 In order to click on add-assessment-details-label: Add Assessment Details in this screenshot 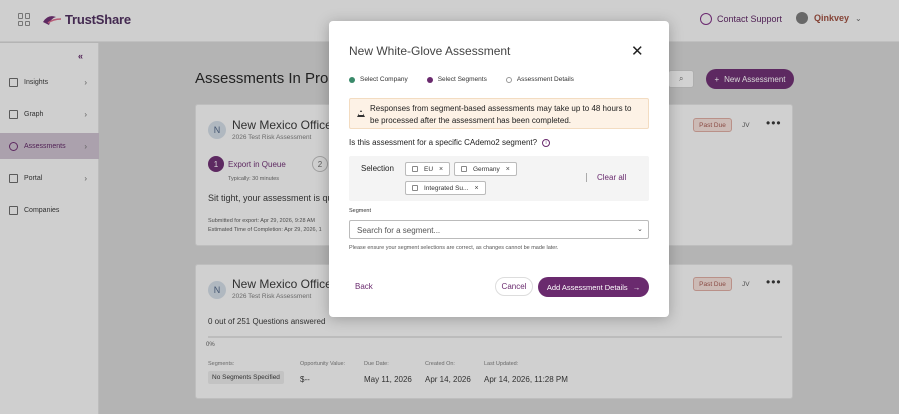, I will do `click(587, 287)`.